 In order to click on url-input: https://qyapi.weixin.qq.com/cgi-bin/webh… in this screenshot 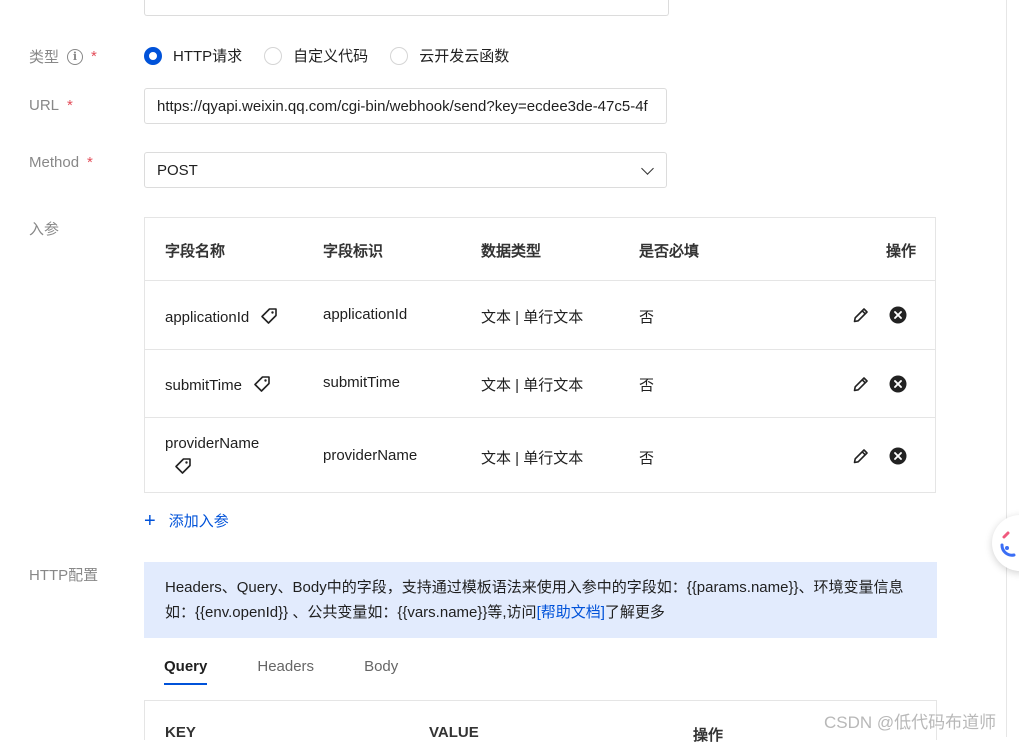, I will do `click(405, 106)`.